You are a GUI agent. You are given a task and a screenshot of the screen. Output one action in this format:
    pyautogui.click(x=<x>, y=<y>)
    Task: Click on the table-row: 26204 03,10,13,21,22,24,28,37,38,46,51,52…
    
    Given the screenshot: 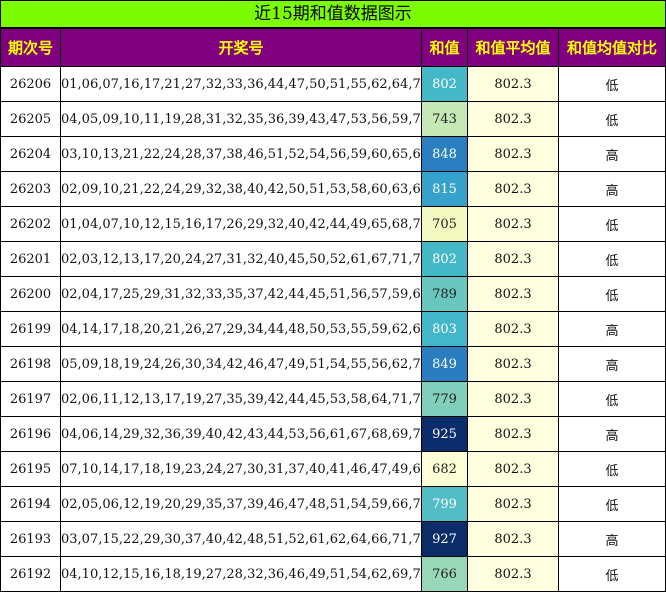 What is the action you would take?
    pyautogui.click(x=333, y=154)
    